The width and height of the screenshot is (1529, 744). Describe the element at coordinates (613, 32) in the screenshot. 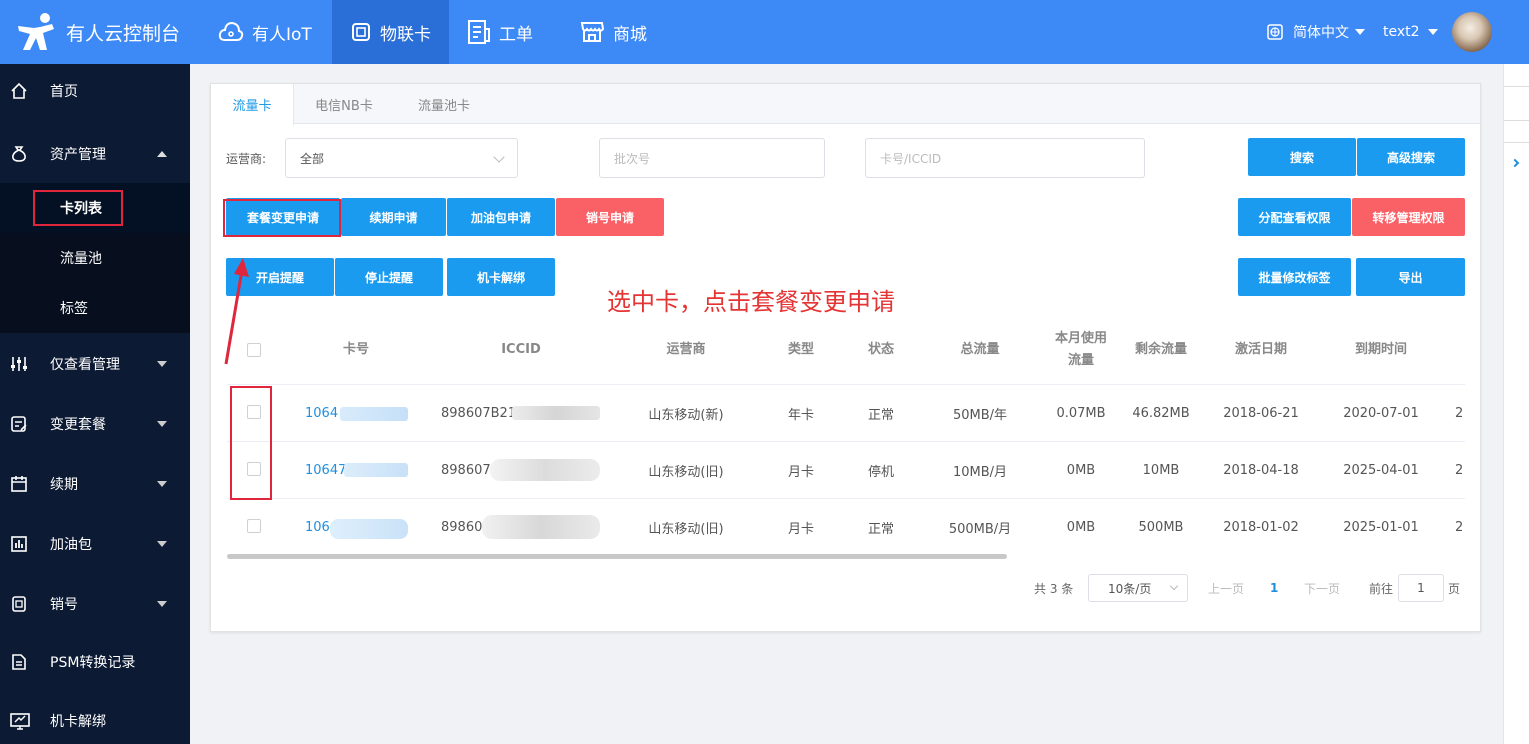

I see `nav-store: 商城` at that location.